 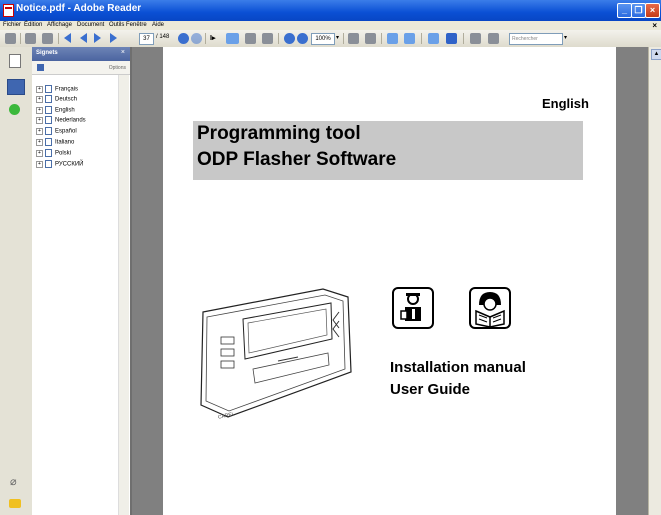 What do you see at coordinates (279, 133) in the screenshot?
I see `document-title-line1: Programming tool` at bounding box center [279, 133].